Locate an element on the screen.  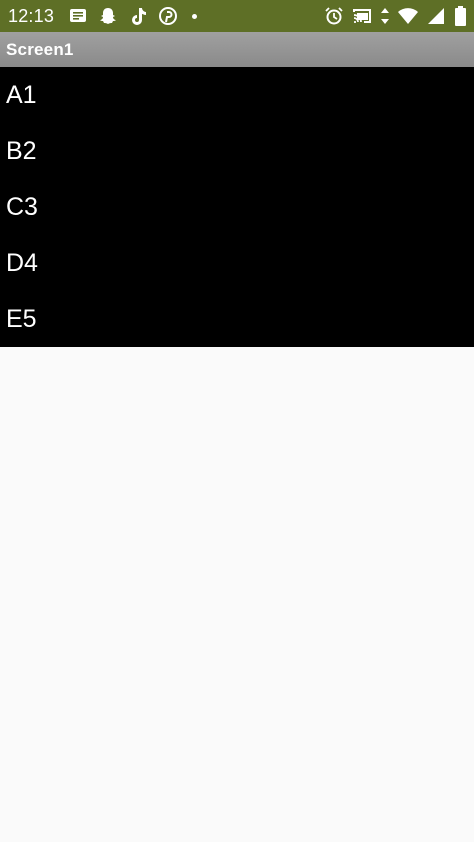
status-time: 12:13 is located at coordinates (31, 15).